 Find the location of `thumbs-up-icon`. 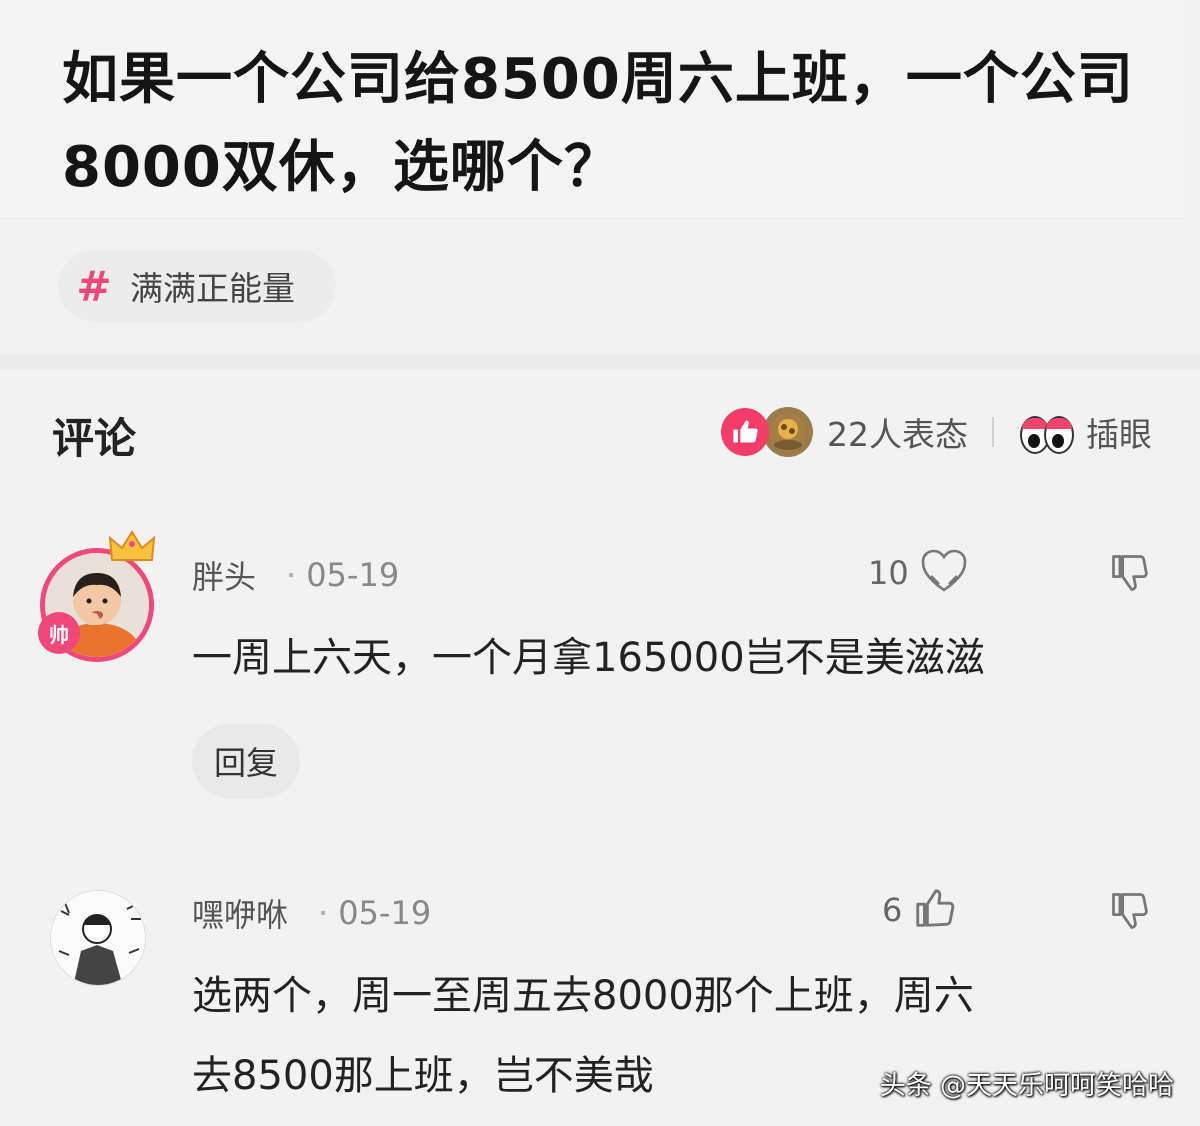

thumbs-up-icon is located at coordinates (935, 910).